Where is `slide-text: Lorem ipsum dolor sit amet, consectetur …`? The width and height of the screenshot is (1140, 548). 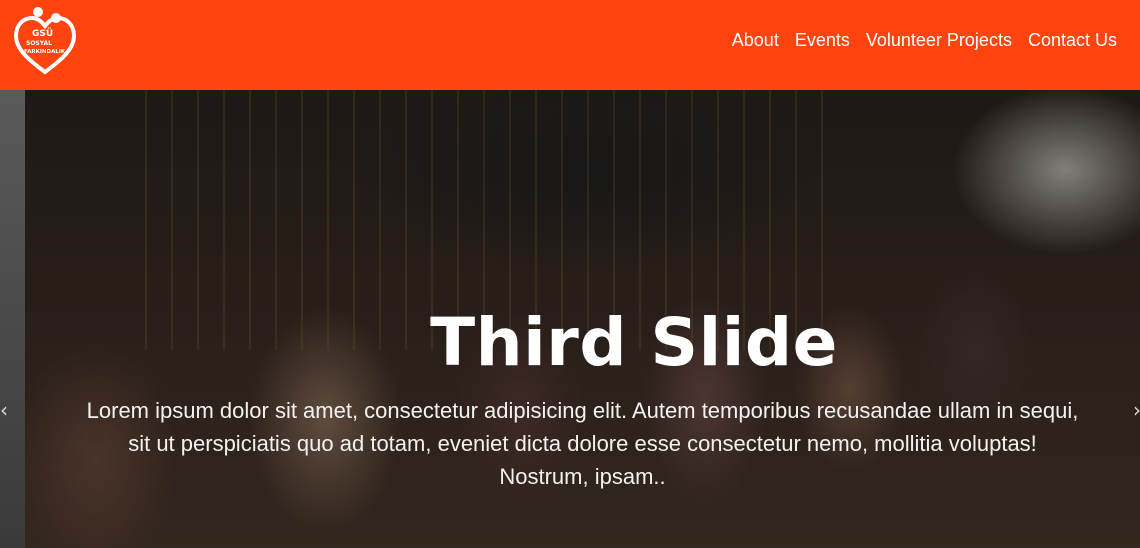 slide-text: Lorem ipsum dolor sit amet, consectetur … is located at coordinates (582, 443).